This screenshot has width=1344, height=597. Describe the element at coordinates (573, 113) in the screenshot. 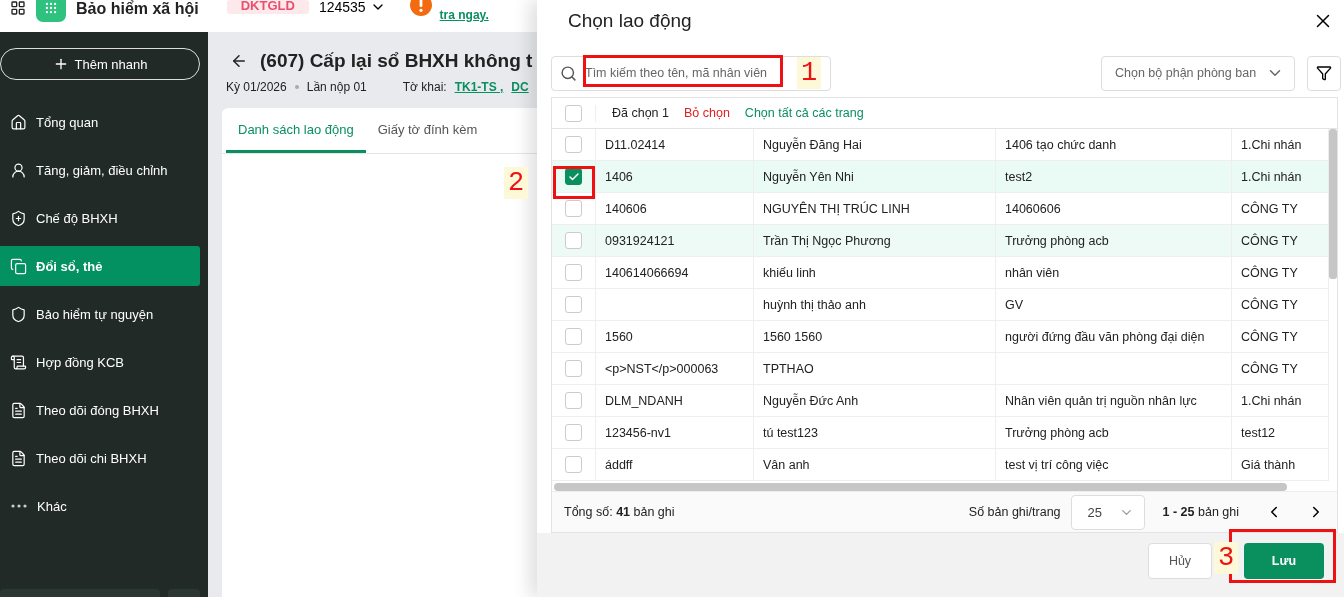

I see `select-all-checkbox` at that location.